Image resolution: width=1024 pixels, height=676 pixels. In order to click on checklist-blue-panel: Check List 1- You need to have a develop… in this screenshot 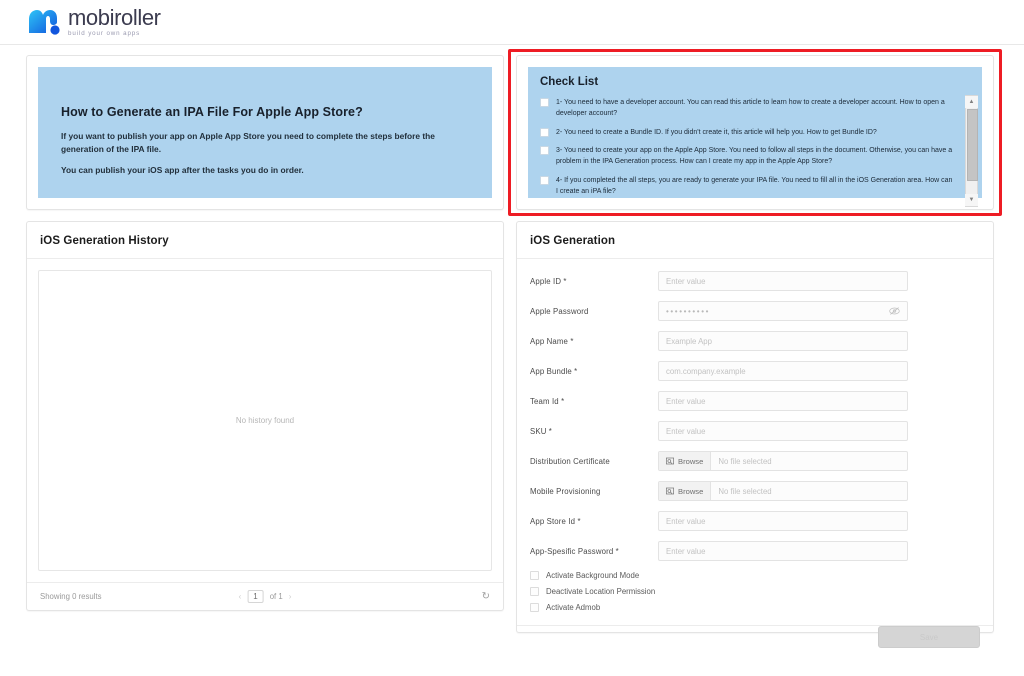, I will do `click(755, 137)`.